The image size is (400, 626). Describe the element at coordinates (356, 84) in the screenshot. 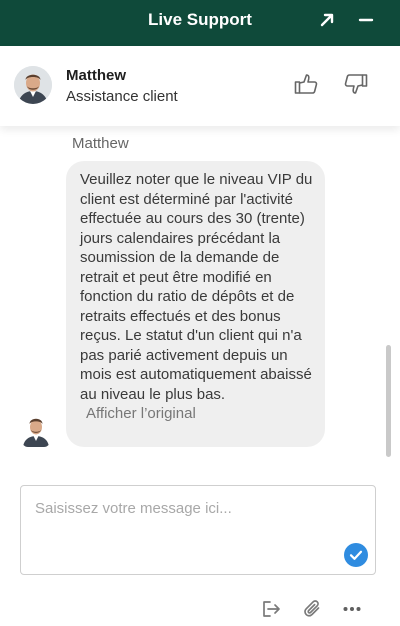

I see `thumbs-down-icon` at that location.